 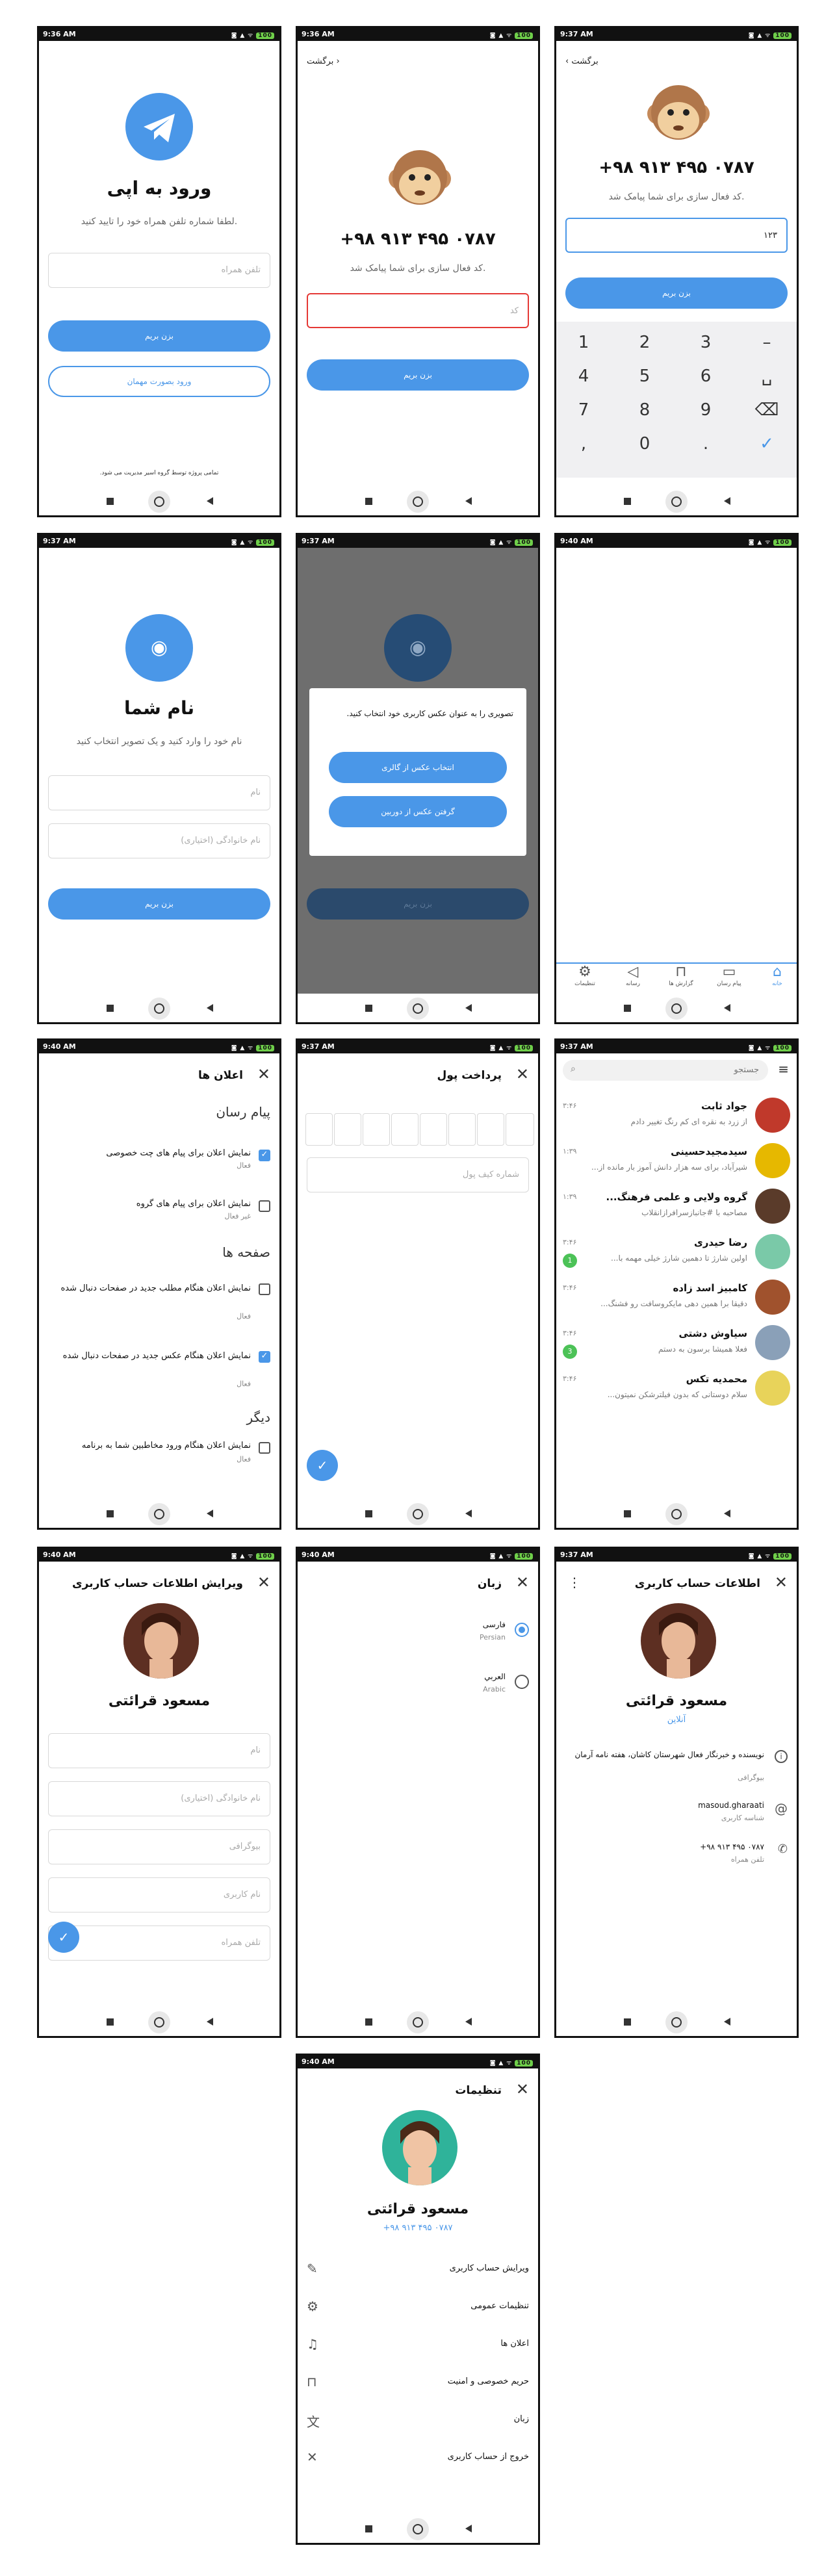 What do you see at coordinates (159, 1846) in the screenshot?
I see `bio-field: بیوگرافی` at bounding box center [159, 1846].